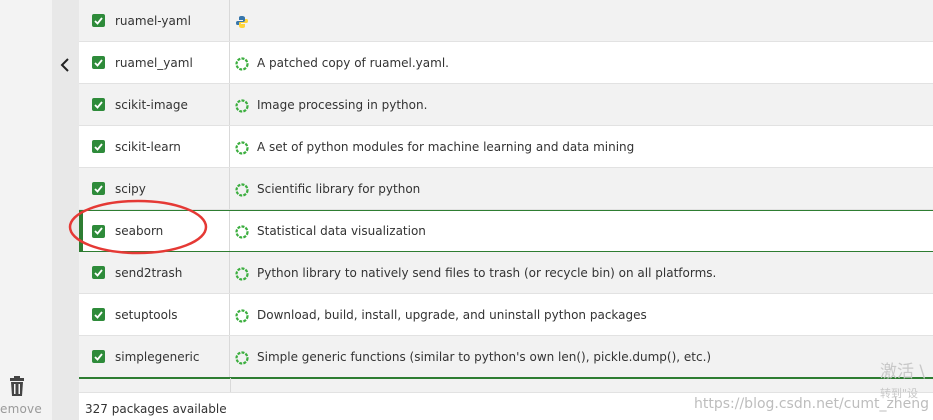  Describe the element at coordinates (339, 188) in the screenshot. I see `package-description: Scientific library for python` at that location.